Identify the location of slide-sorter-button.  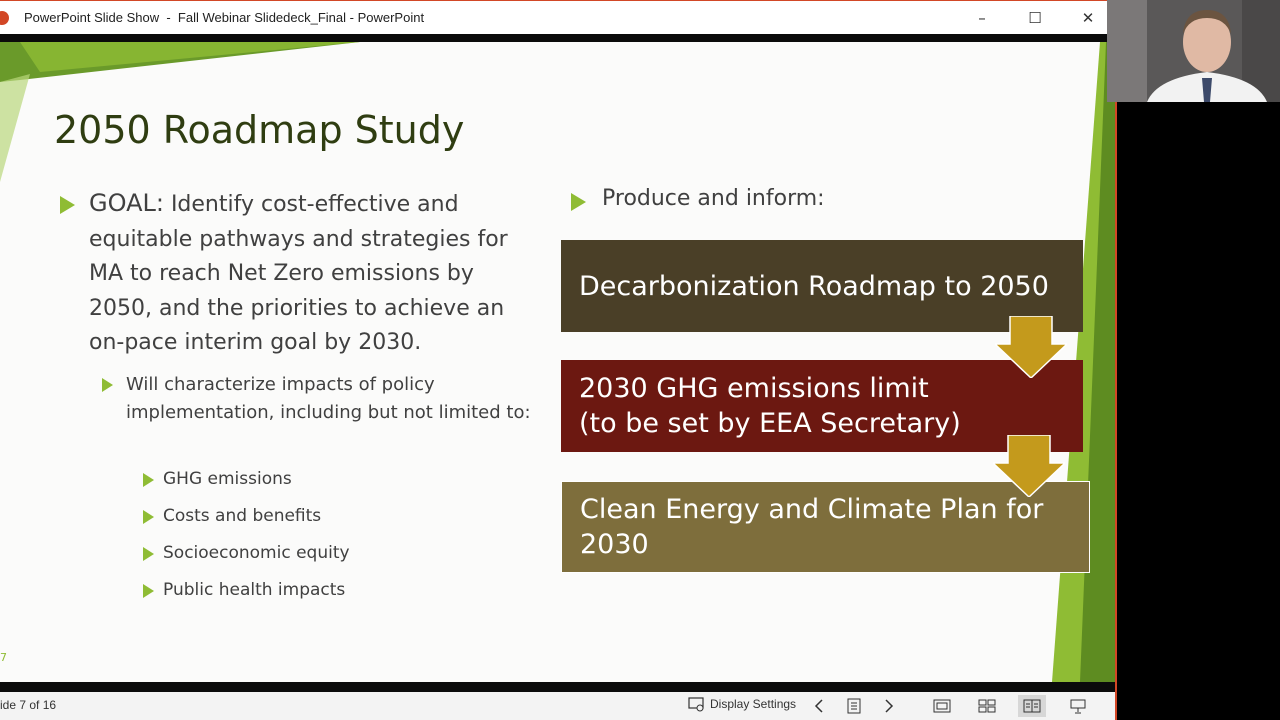
(854, 706).